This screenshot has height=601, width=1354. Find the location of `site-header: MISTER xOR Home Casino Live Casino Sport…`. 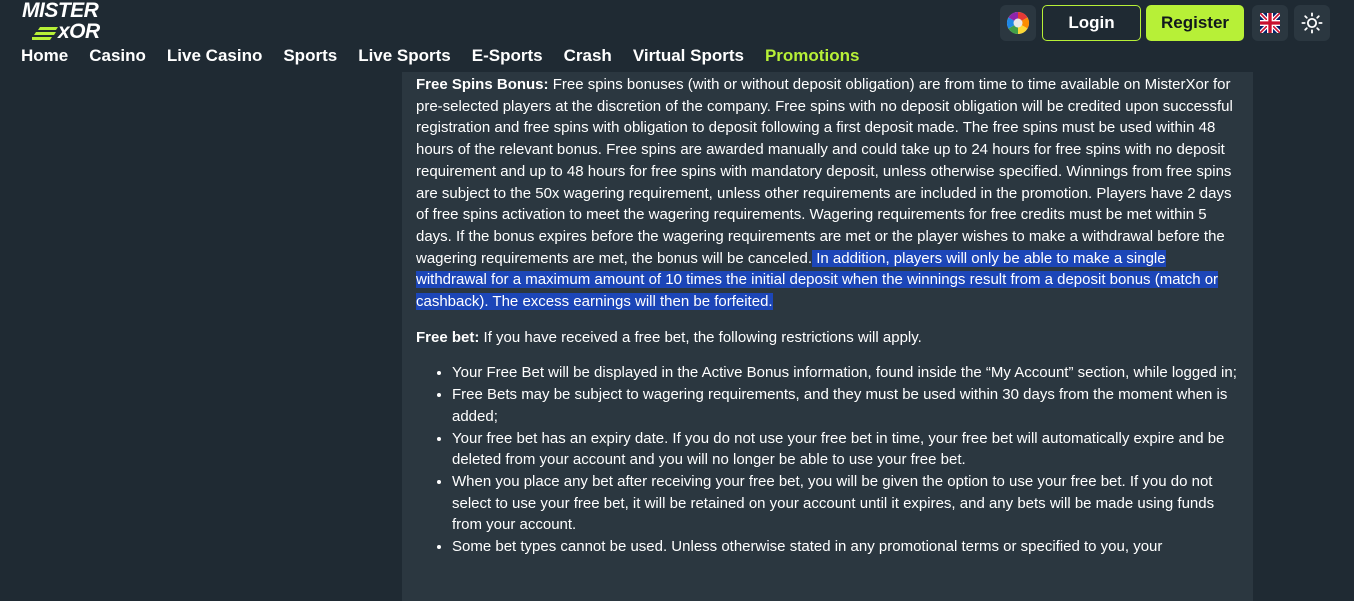

site-header: MISTER xOR Home Casino Live Casino Sport… is located at coordinates (677, 36).